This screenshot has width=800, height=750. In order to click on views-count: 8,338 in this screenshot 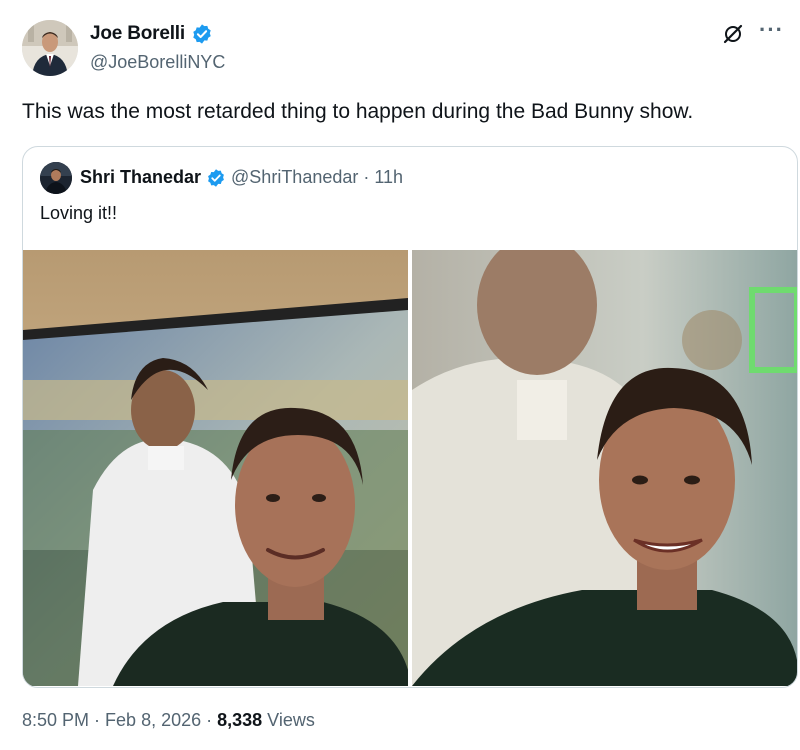, I will do `click(239, 720)`.